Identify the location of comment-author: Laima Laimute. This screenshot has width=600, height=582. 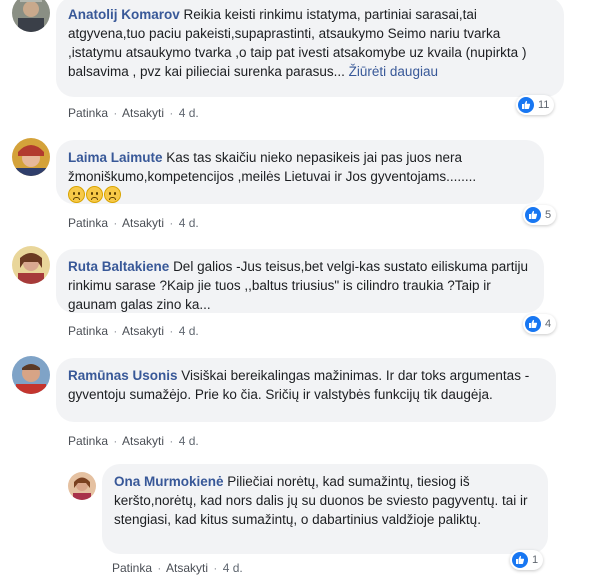
(115, 157).